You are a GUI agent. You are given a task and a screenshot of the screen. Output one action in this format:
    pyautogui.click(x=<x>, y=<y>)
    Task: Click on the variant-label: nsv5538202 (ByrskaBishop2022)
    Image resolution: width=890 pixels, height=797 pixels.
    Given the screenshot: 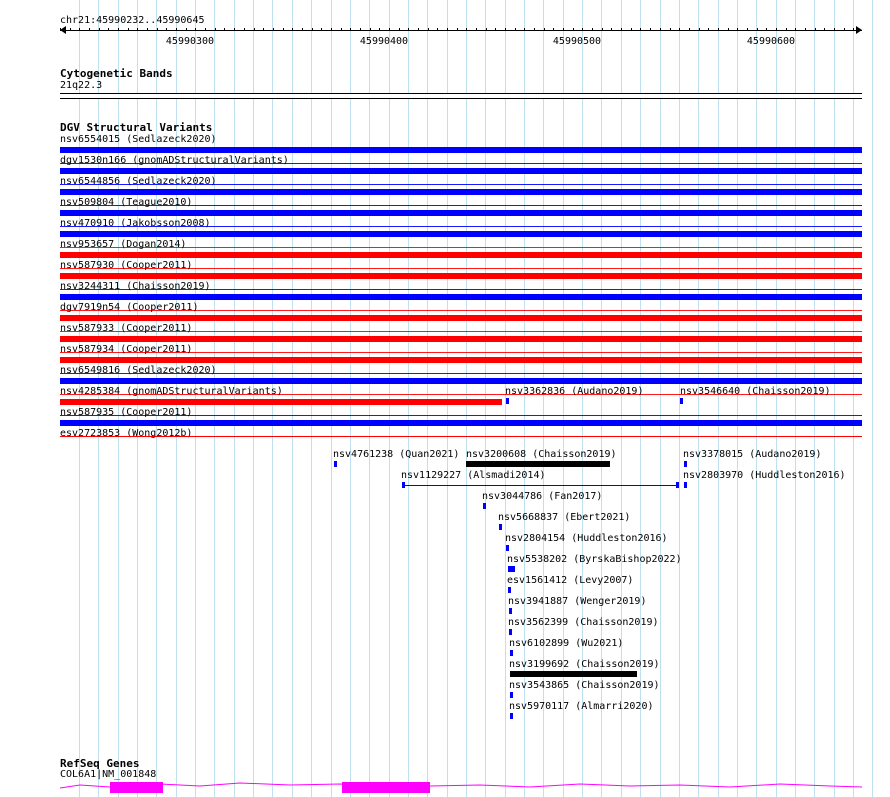 What is the action you would take?
    pyautogui.click(x=594, y=559)
    